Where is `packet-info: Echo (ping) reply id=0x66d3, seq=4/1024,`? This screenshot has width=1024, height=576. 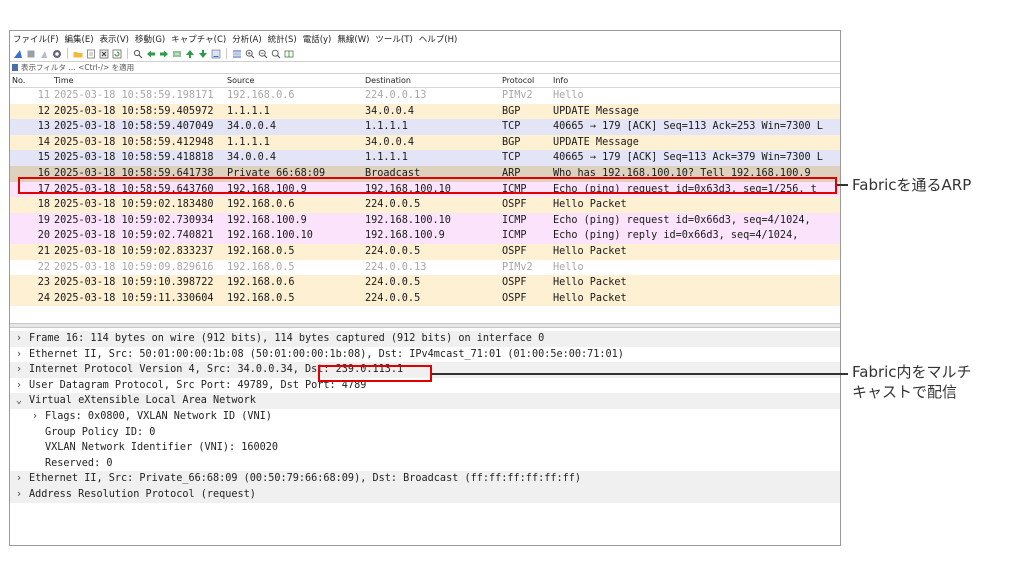
packet-info: Echo (ping) reply id=0x66d3, seq=4/1024, is located at coordinates (676, 236).